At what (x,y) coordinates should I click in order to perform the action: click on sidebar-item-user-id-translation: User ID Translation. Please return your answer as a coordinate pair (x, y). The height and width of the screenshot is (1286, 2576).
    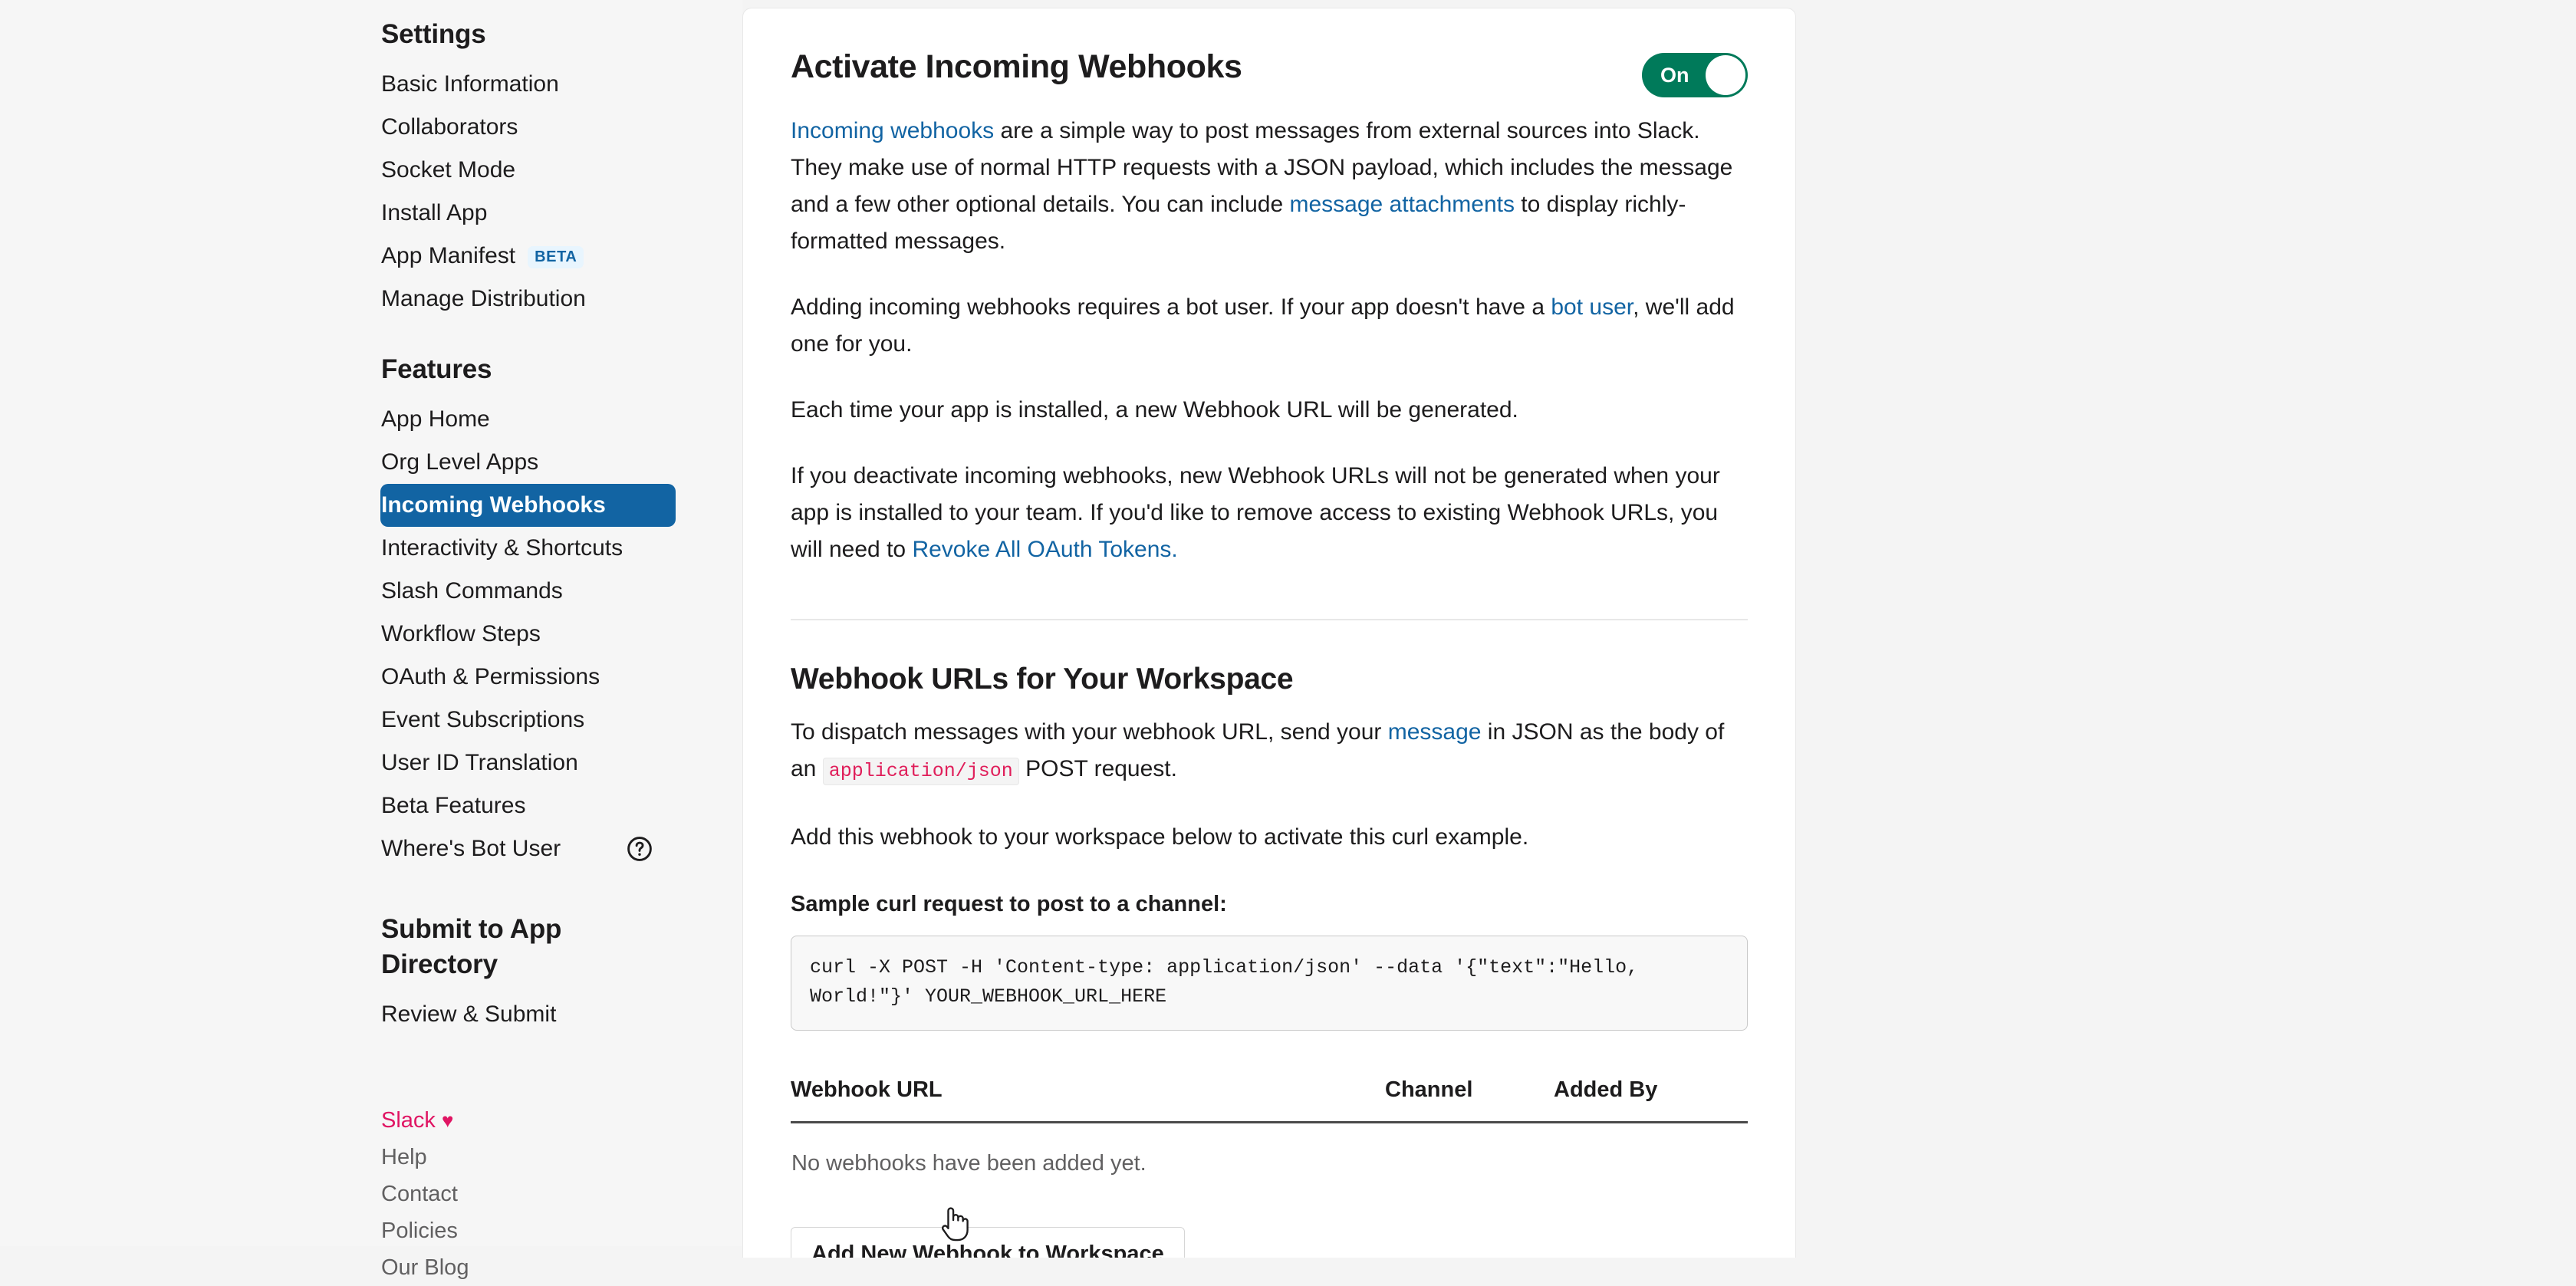
    Looking at the image, I should click on (561, 763).